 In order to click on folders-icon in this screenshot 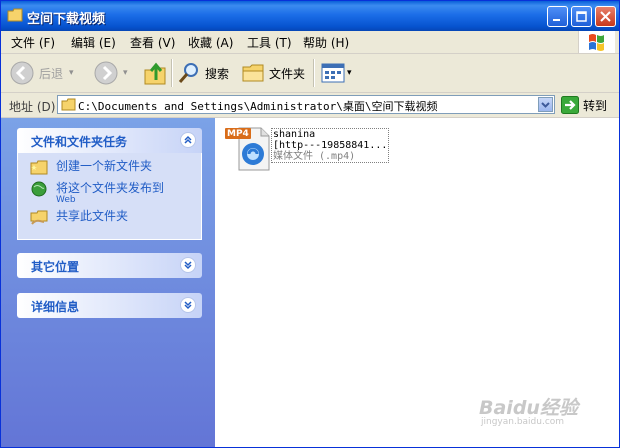, I will do `click(253, 73)`.